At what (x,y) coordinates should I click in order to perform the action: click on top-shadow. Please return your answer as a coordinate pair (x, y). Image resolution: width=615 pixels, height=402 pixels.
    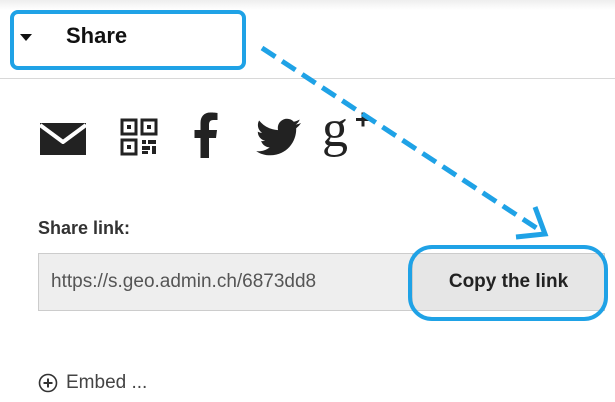
    Looking at the image, I should click on (307, 5).